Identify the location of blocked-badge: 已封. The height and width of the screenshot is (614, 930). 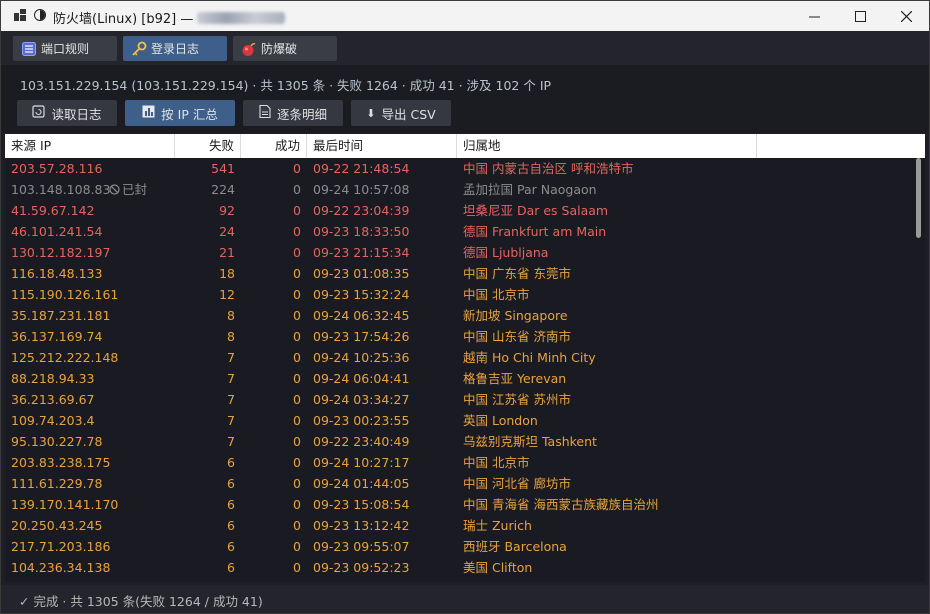
(128, 189).